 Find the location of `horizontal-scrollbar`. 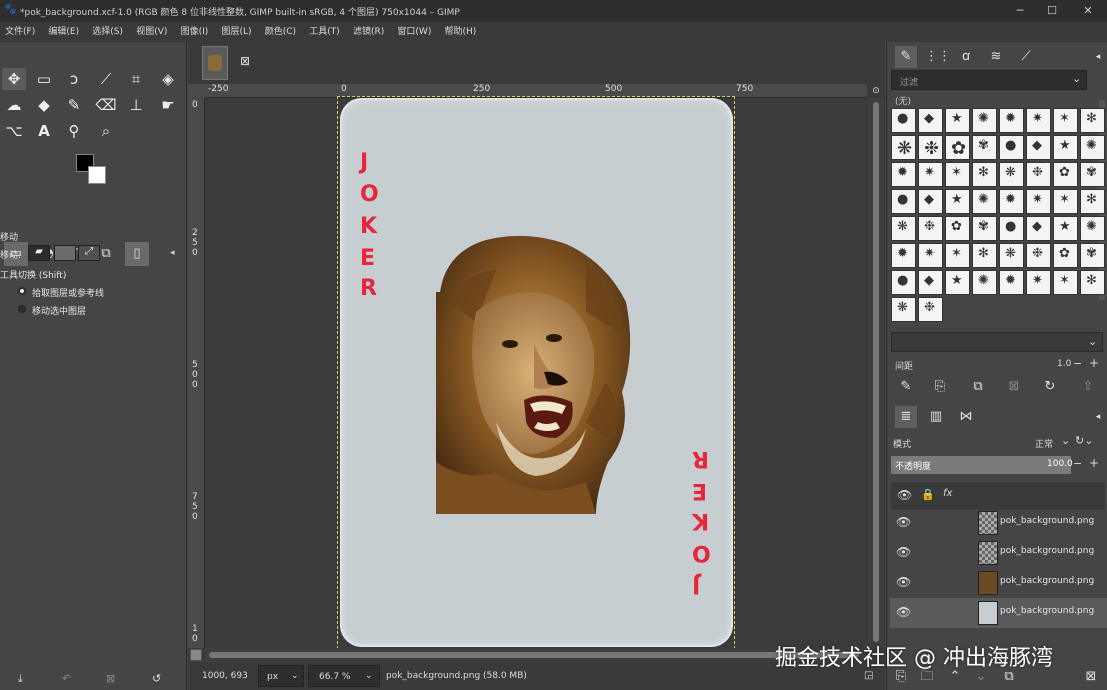

horizontal-scrollbar is located at coordinates (536, 655).